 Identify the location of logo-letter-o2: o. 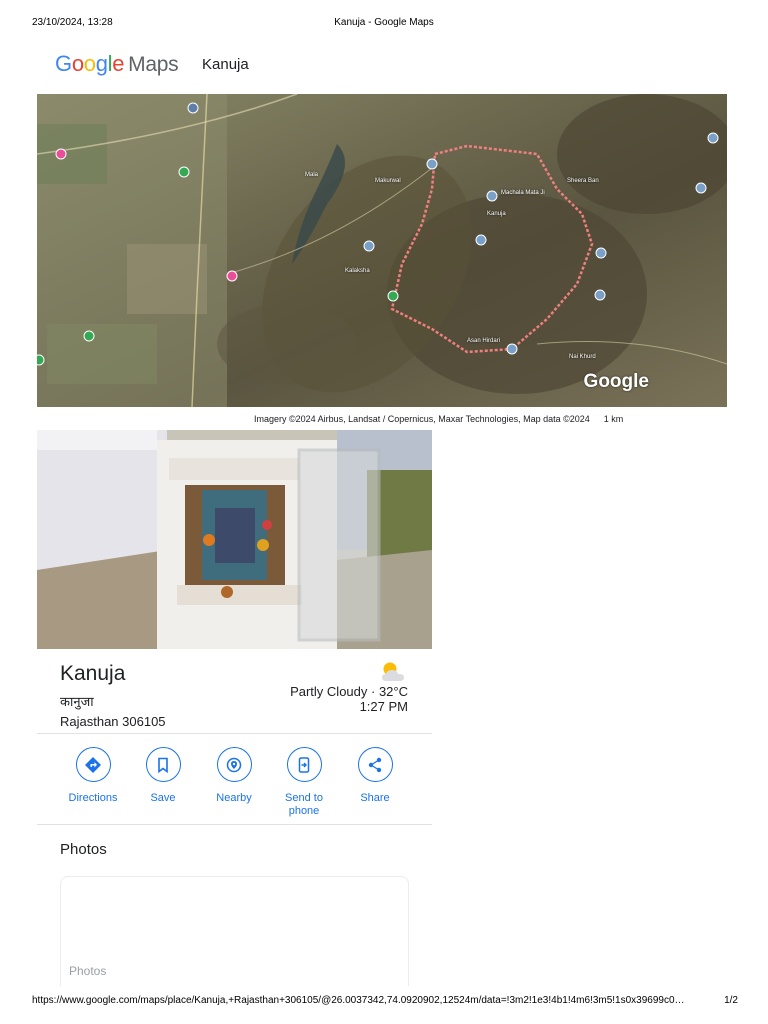
(89, 63).